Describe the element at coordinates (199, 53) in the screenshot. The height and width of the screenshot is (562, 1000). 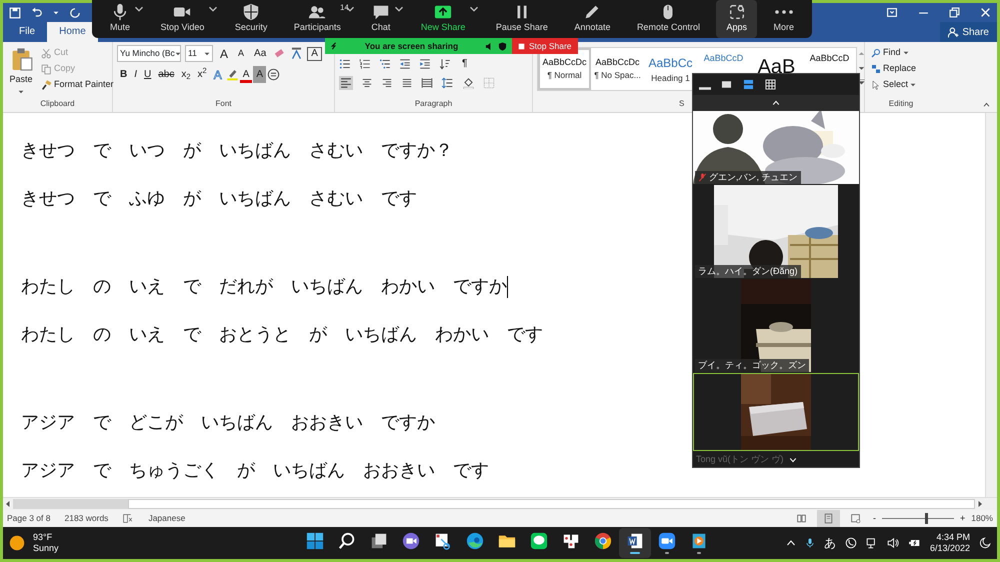
I see `font-size-field: 11` at that location.